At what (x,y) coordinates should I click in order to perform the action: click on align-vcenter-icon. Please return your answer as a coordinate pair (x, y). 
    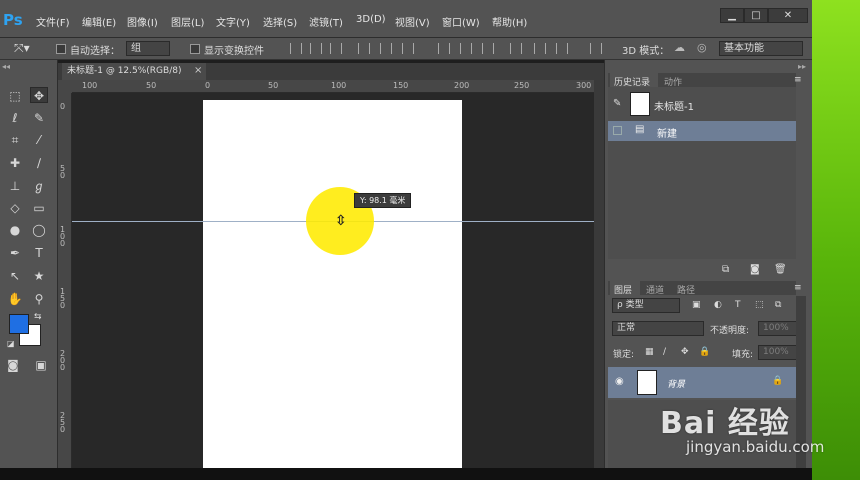
    Looking at the image, I should click on (316, 48).